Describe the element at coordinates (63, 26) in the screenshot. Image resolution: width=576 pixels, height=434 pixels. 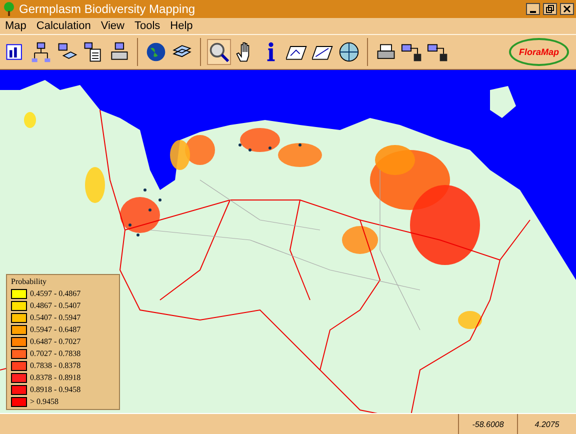
I see `menu-item: Calculation` at that location.